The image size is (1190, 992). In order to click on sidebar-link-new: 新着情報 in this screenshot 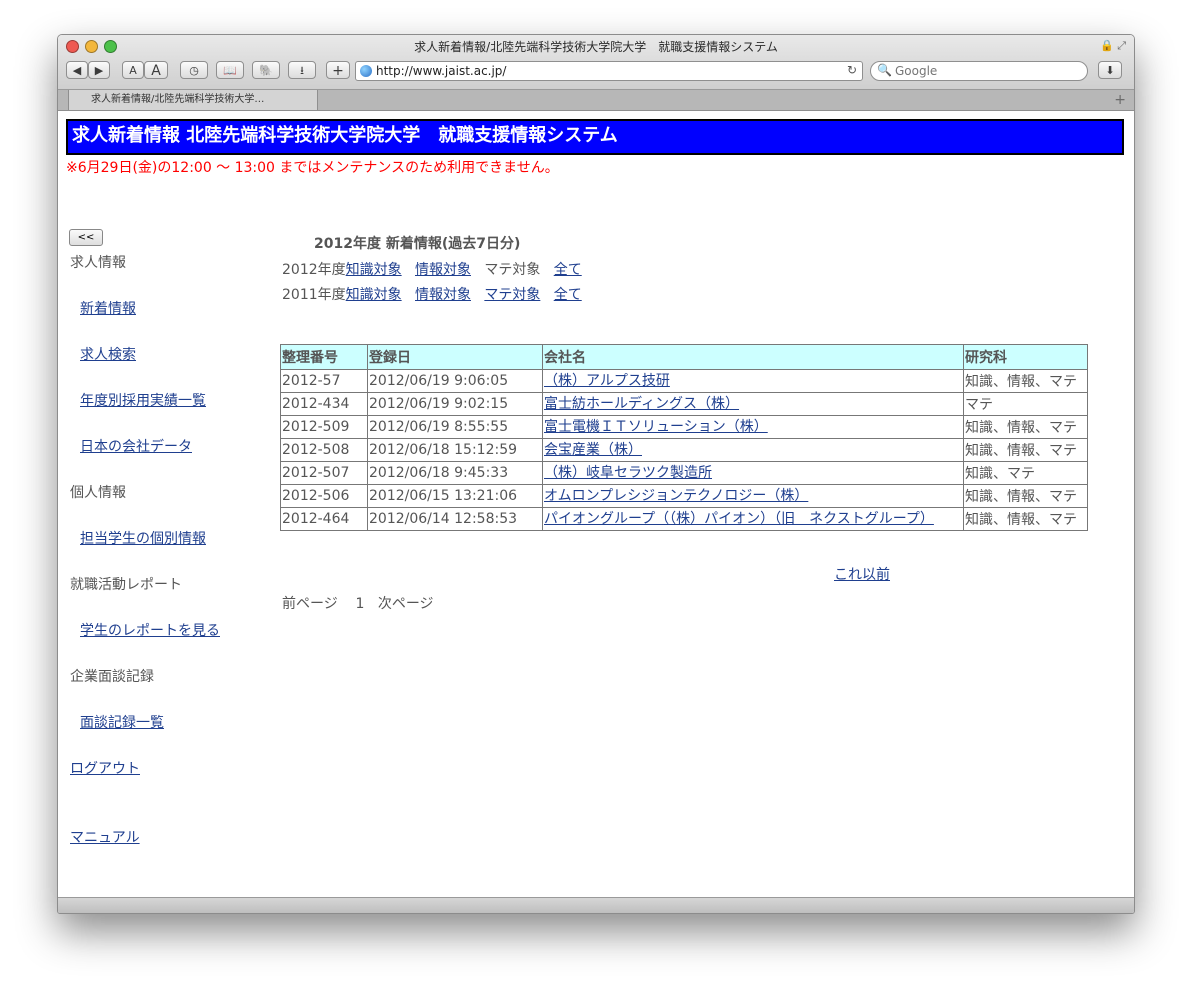, I will do `click(108, 308)`.